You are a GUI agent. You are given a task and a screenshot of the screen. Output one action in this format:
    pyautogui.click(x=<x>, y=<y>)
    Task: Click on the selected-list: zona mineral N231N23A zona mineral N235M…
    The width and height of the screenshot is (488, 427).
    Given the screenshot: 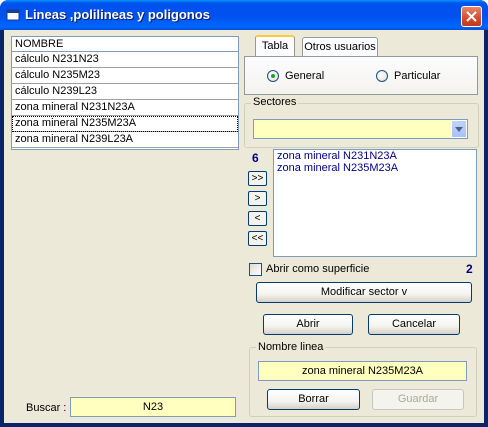 What is the action you would take?
    pyautogui.click(x=375, y=203)
    